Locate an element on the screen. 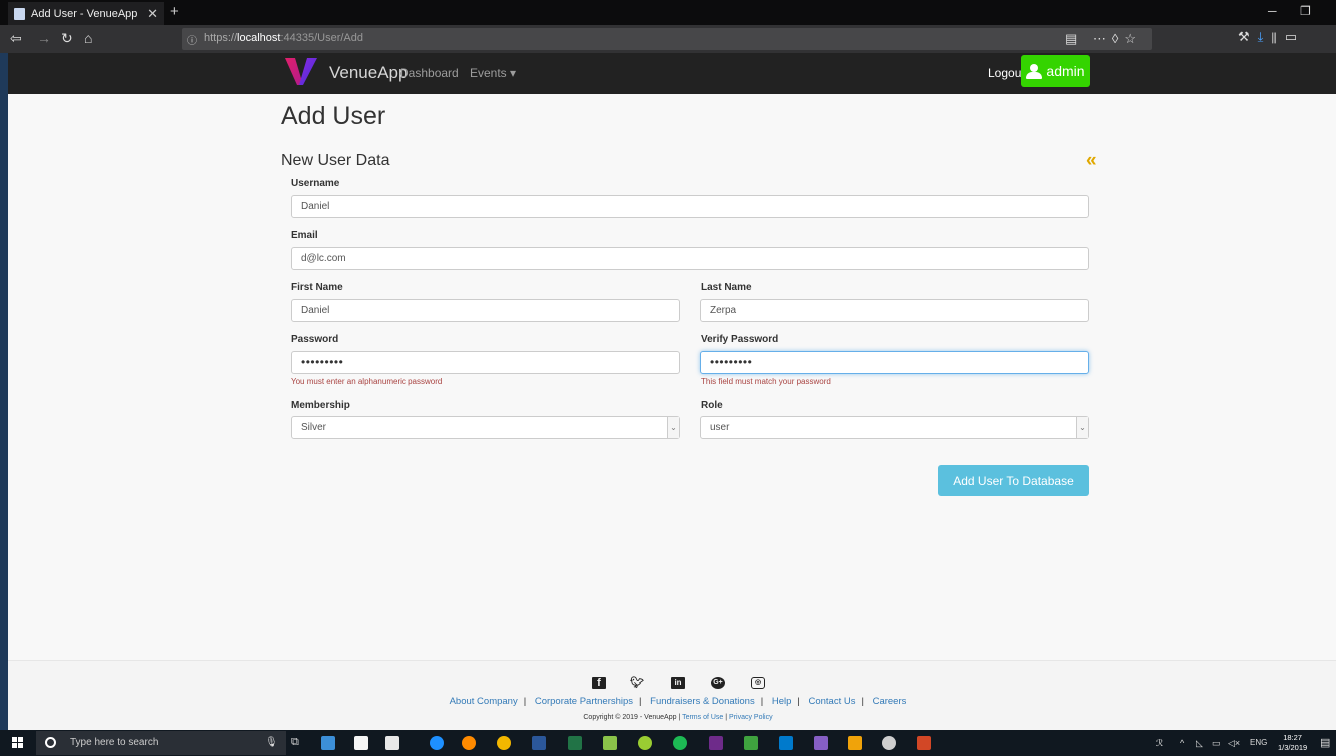  instagram-icon: ◎ is located at coordinates (758, 683).